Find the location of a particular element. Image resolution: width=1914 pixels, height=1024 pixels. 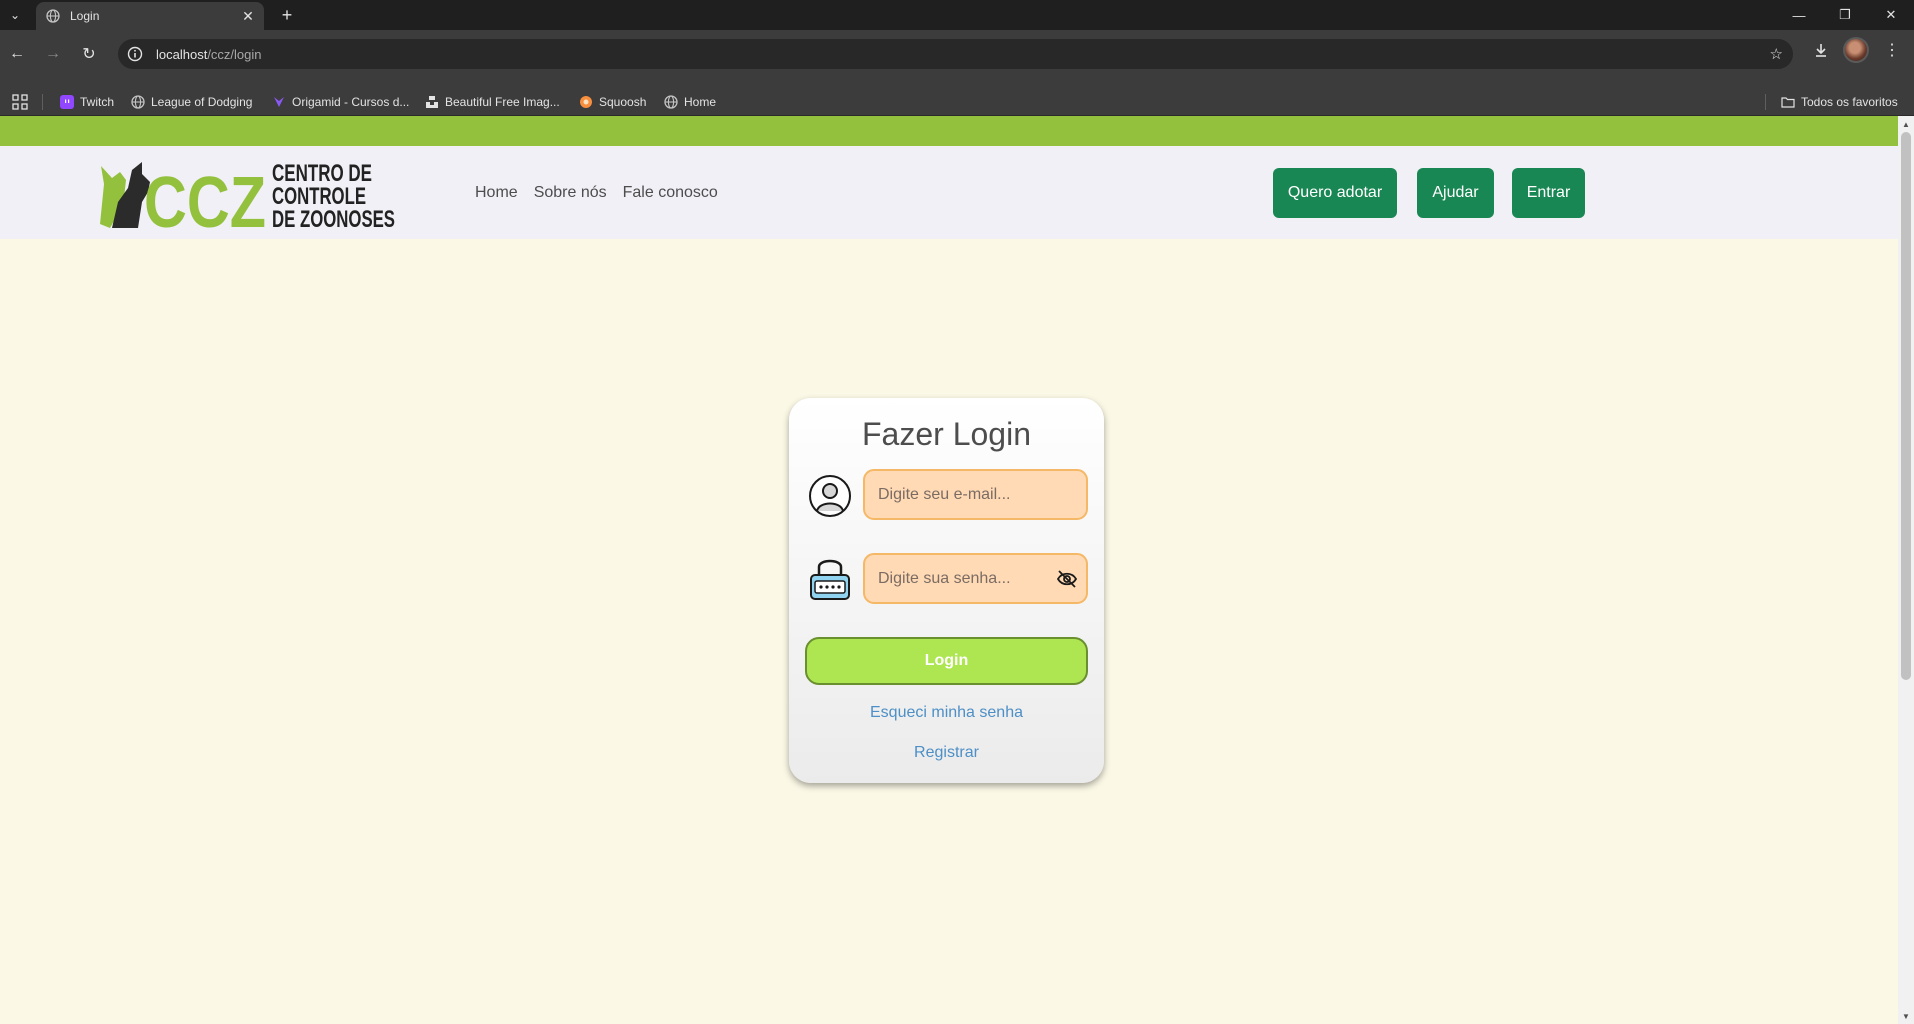

password-input is located at coordinates (963, 578).